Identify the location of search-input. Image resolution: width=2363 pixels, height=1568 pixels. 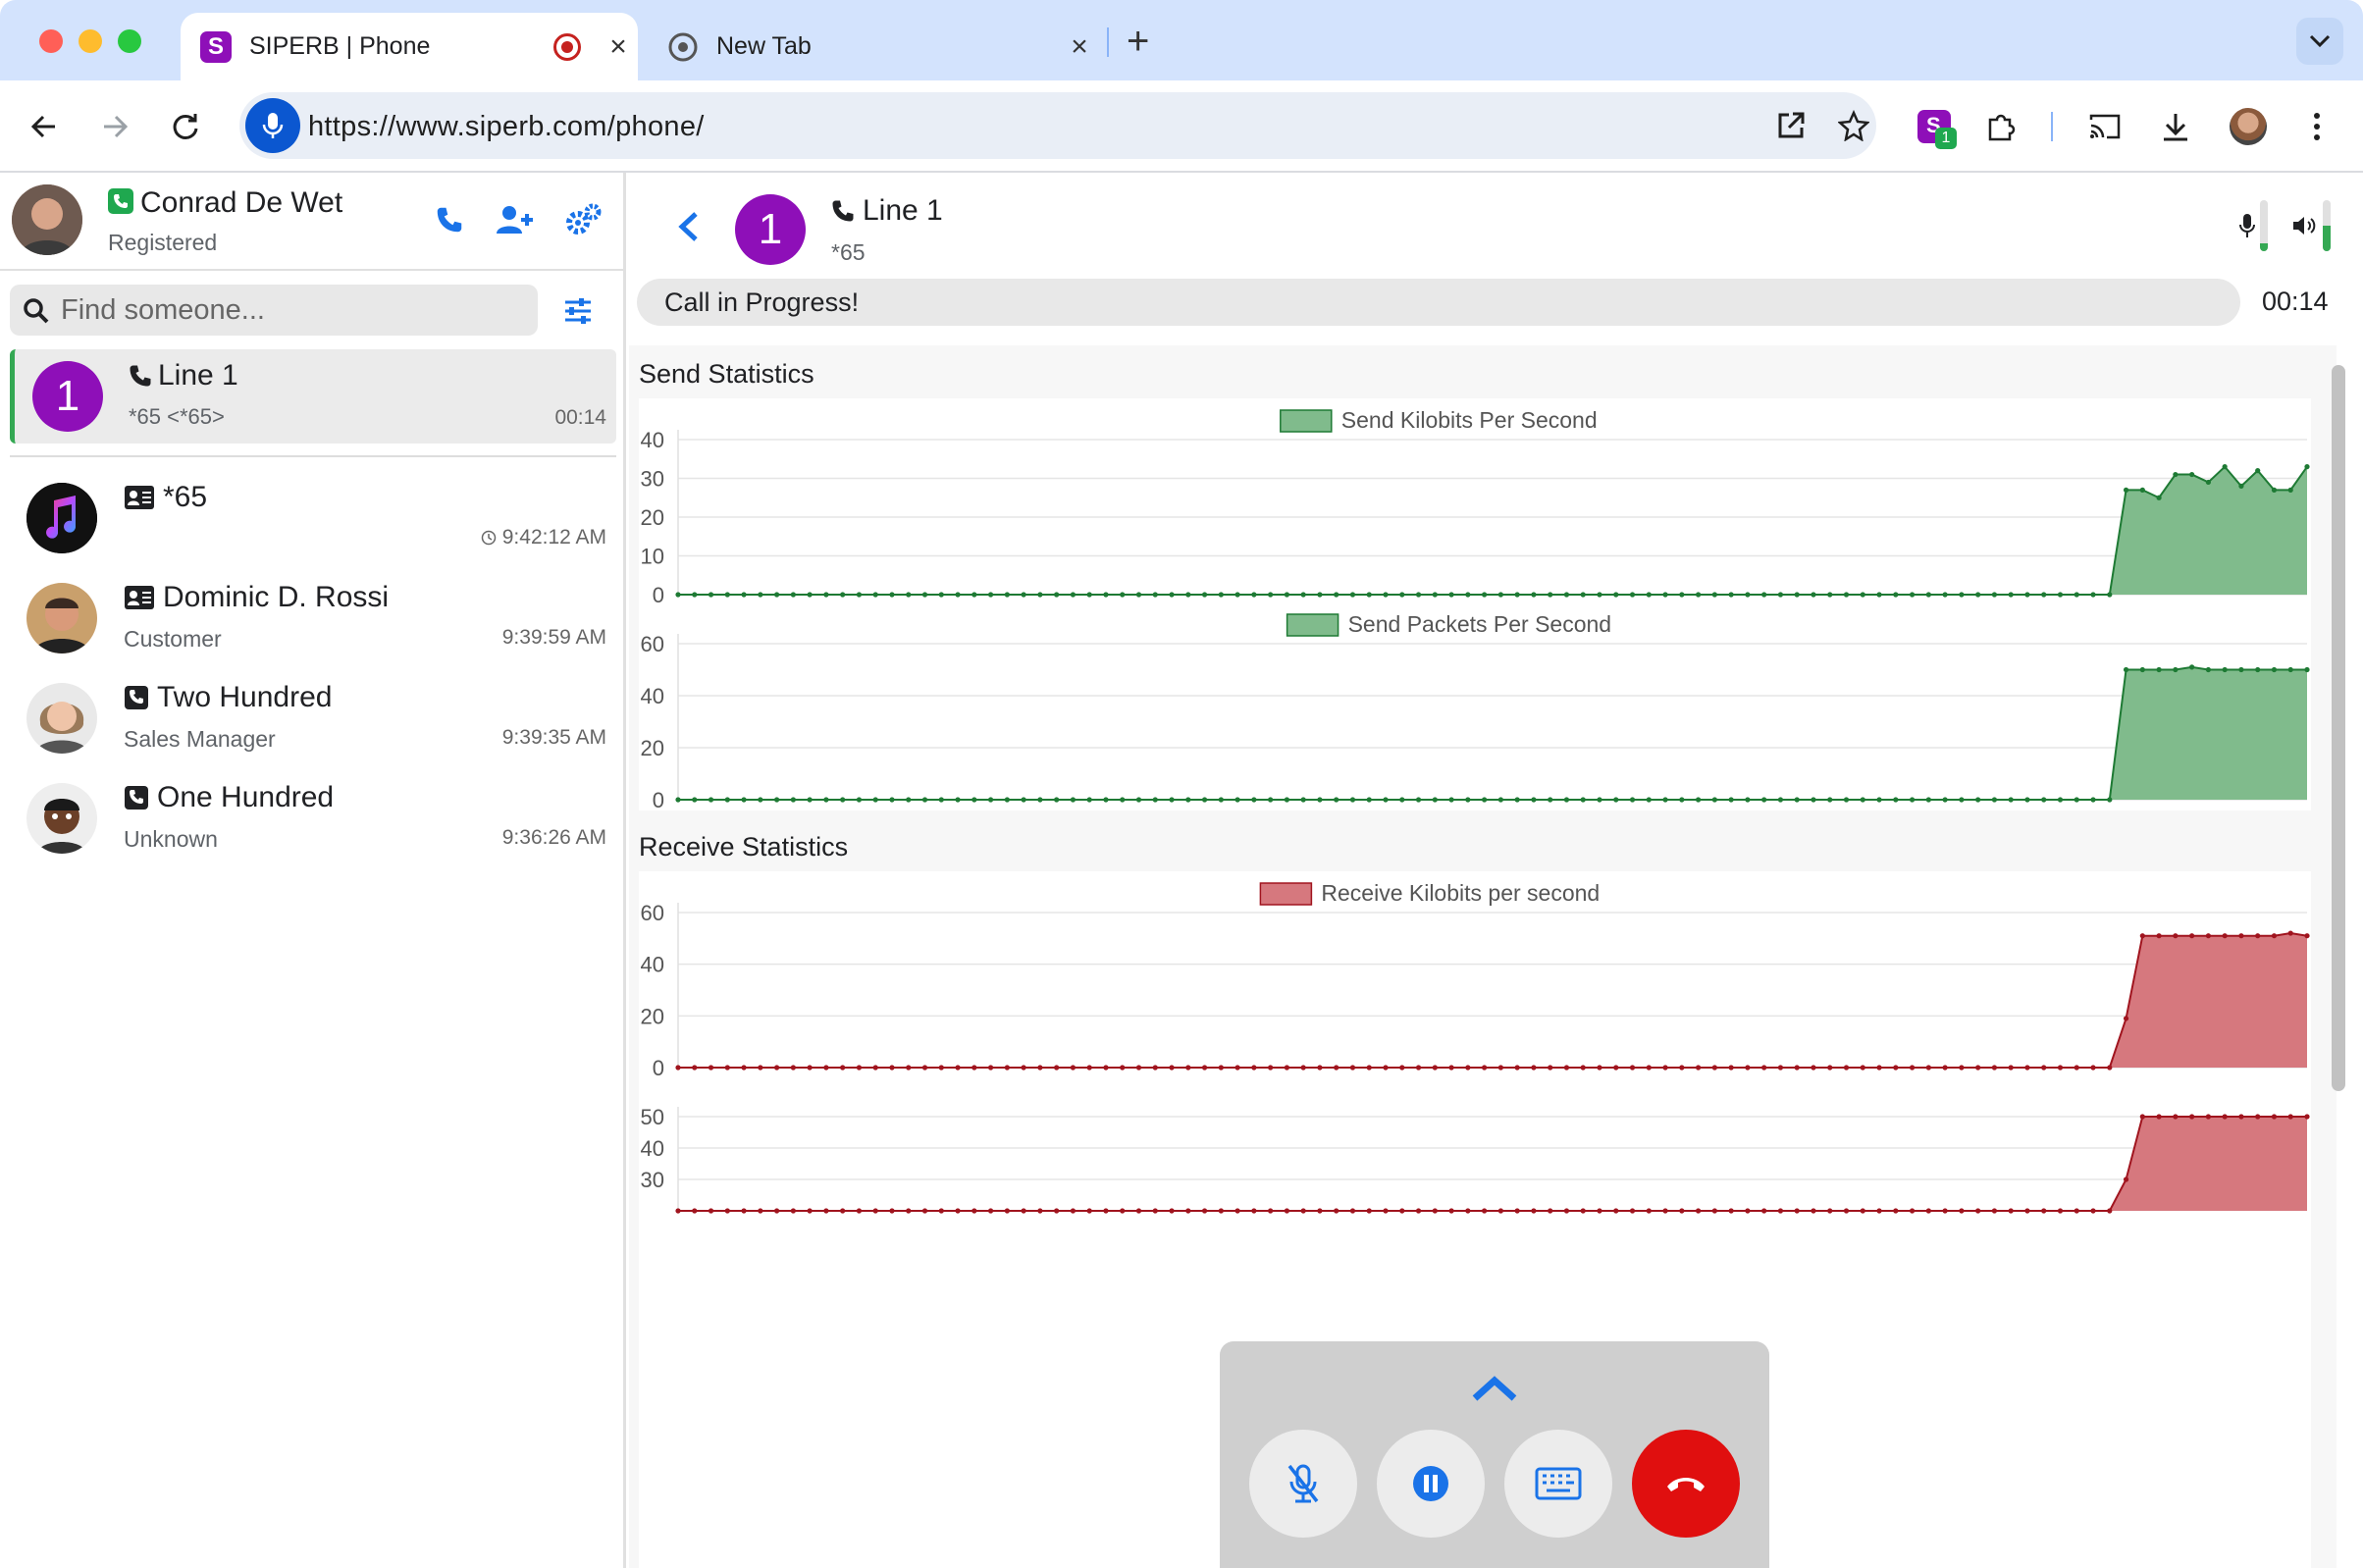
(292, 310).